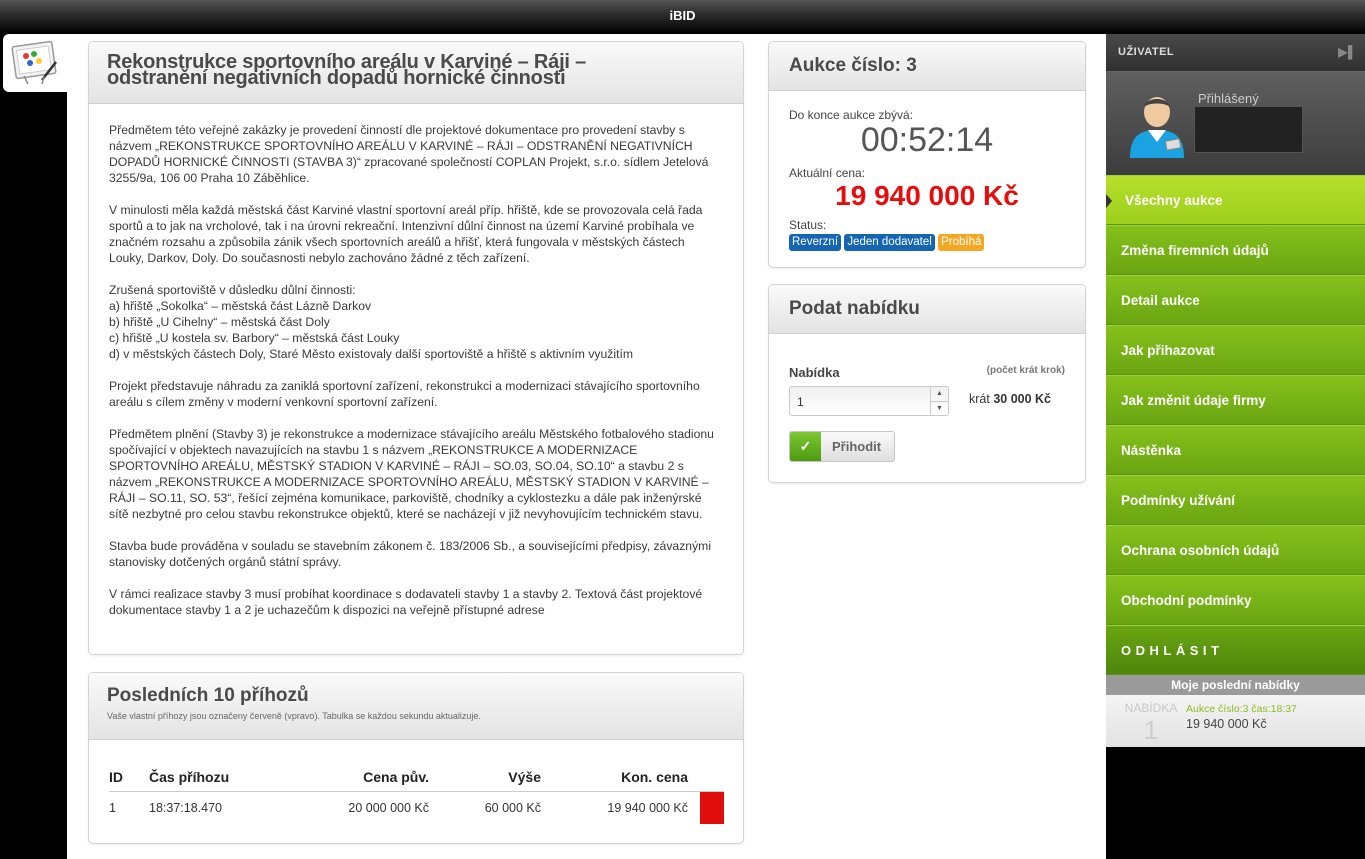 Image resolution: width=1365 pixels, height=859 pixels. Describe the element at coordinates (1235, 350) in the screenshot. I see `sidebar-item-how-to-bid: Jak přihazovat` at that location.